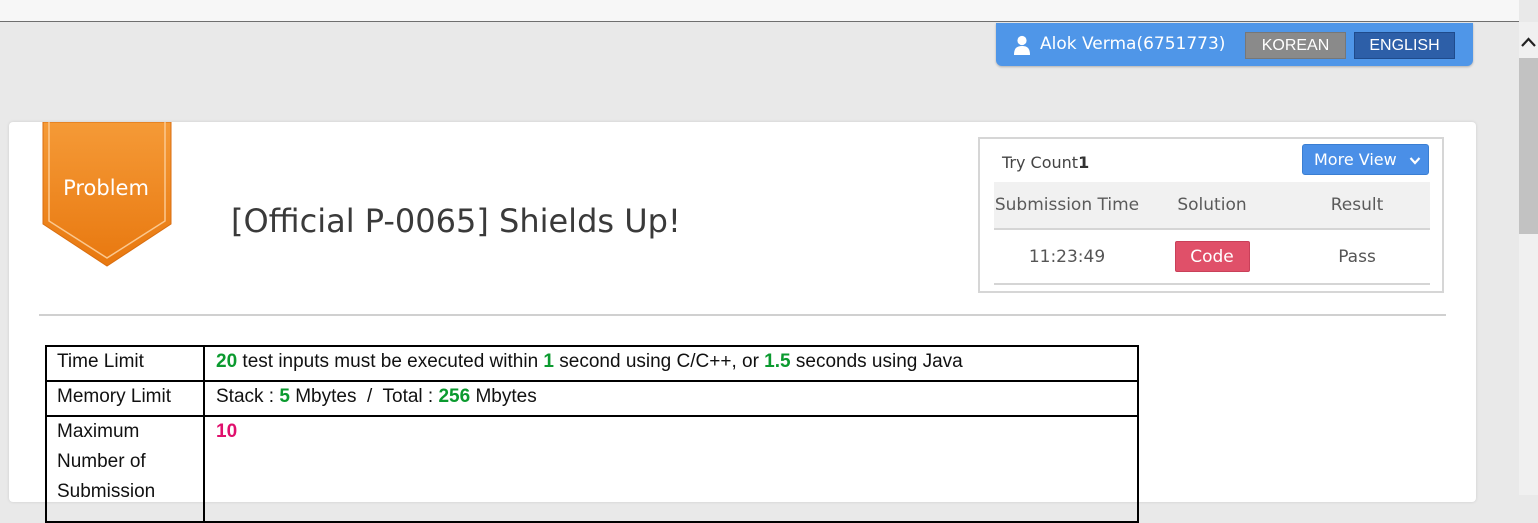 The height and width of the screenshot is (523, 1538). What do you see at coordinates (1067, 256) in the screenshot?
I see `submission-time: 11:23:49` at bounding box center [1067, 256].